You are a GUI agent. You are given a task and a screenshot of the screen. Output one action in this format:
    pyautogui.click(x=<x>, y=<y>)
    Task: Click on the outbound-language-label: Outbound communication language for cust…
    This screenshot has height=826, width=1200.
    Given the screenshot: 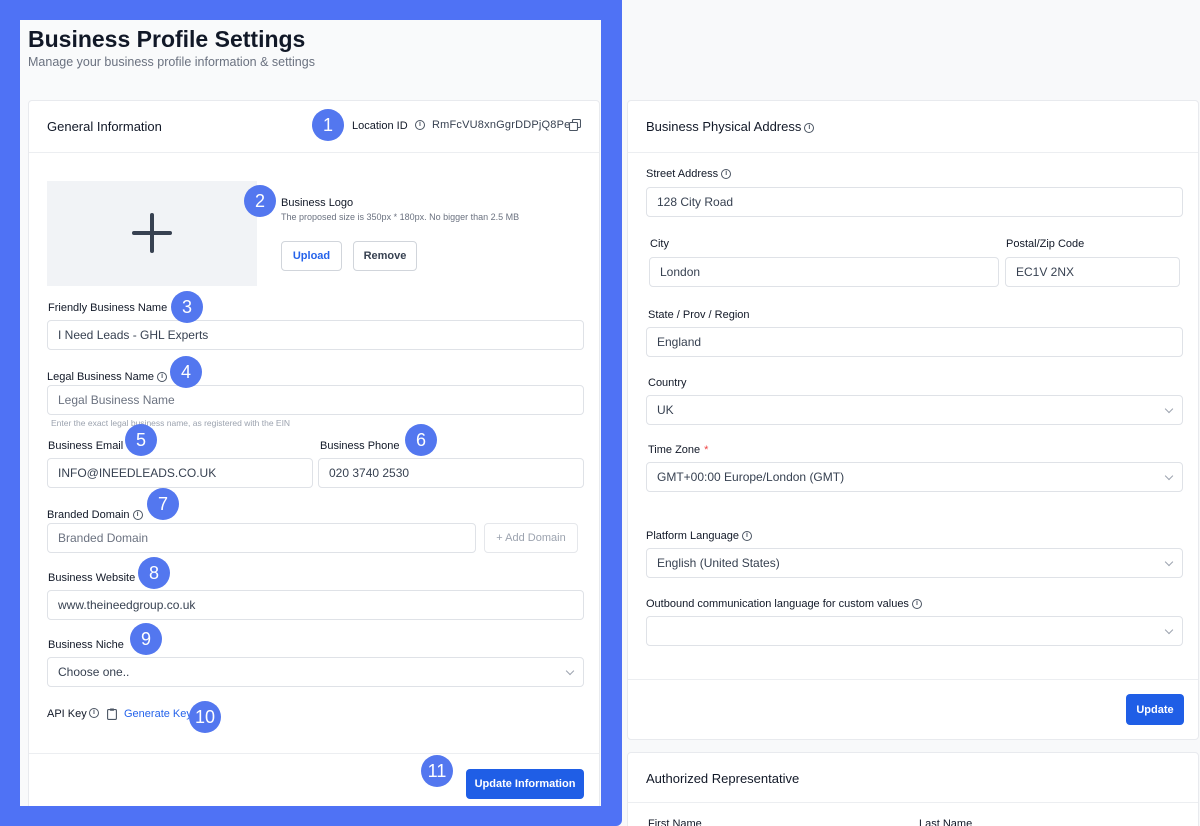 What is the action you would take?
    pyautogui.click(x=784, y=604)
    